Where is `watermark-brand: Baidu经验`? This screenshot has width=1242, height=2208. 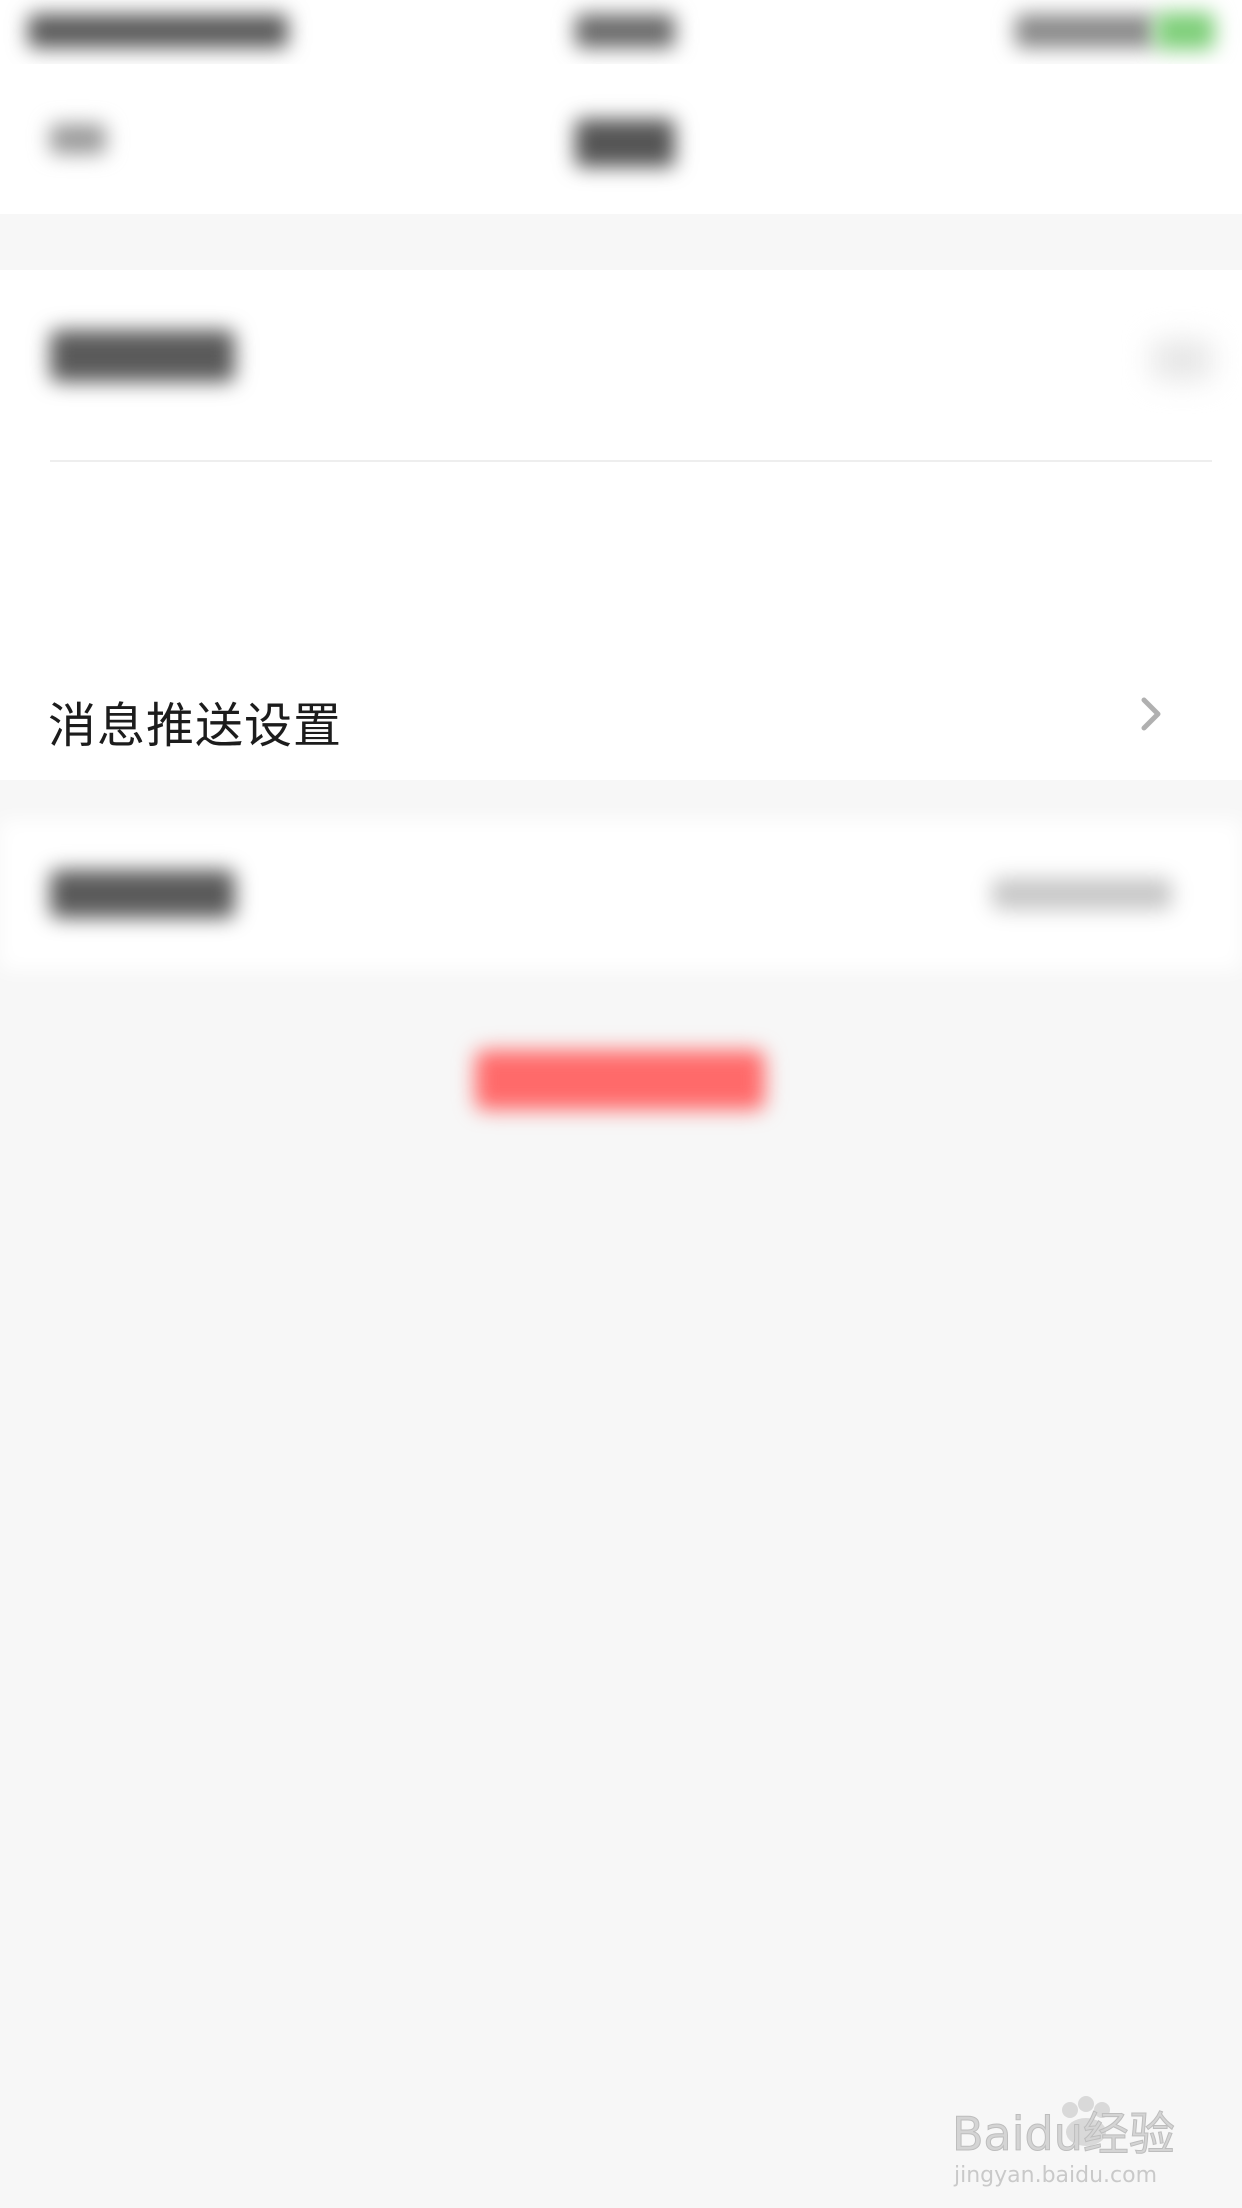
watermark-brand: Baidu经验 is located at coordinates (1063, 2134).